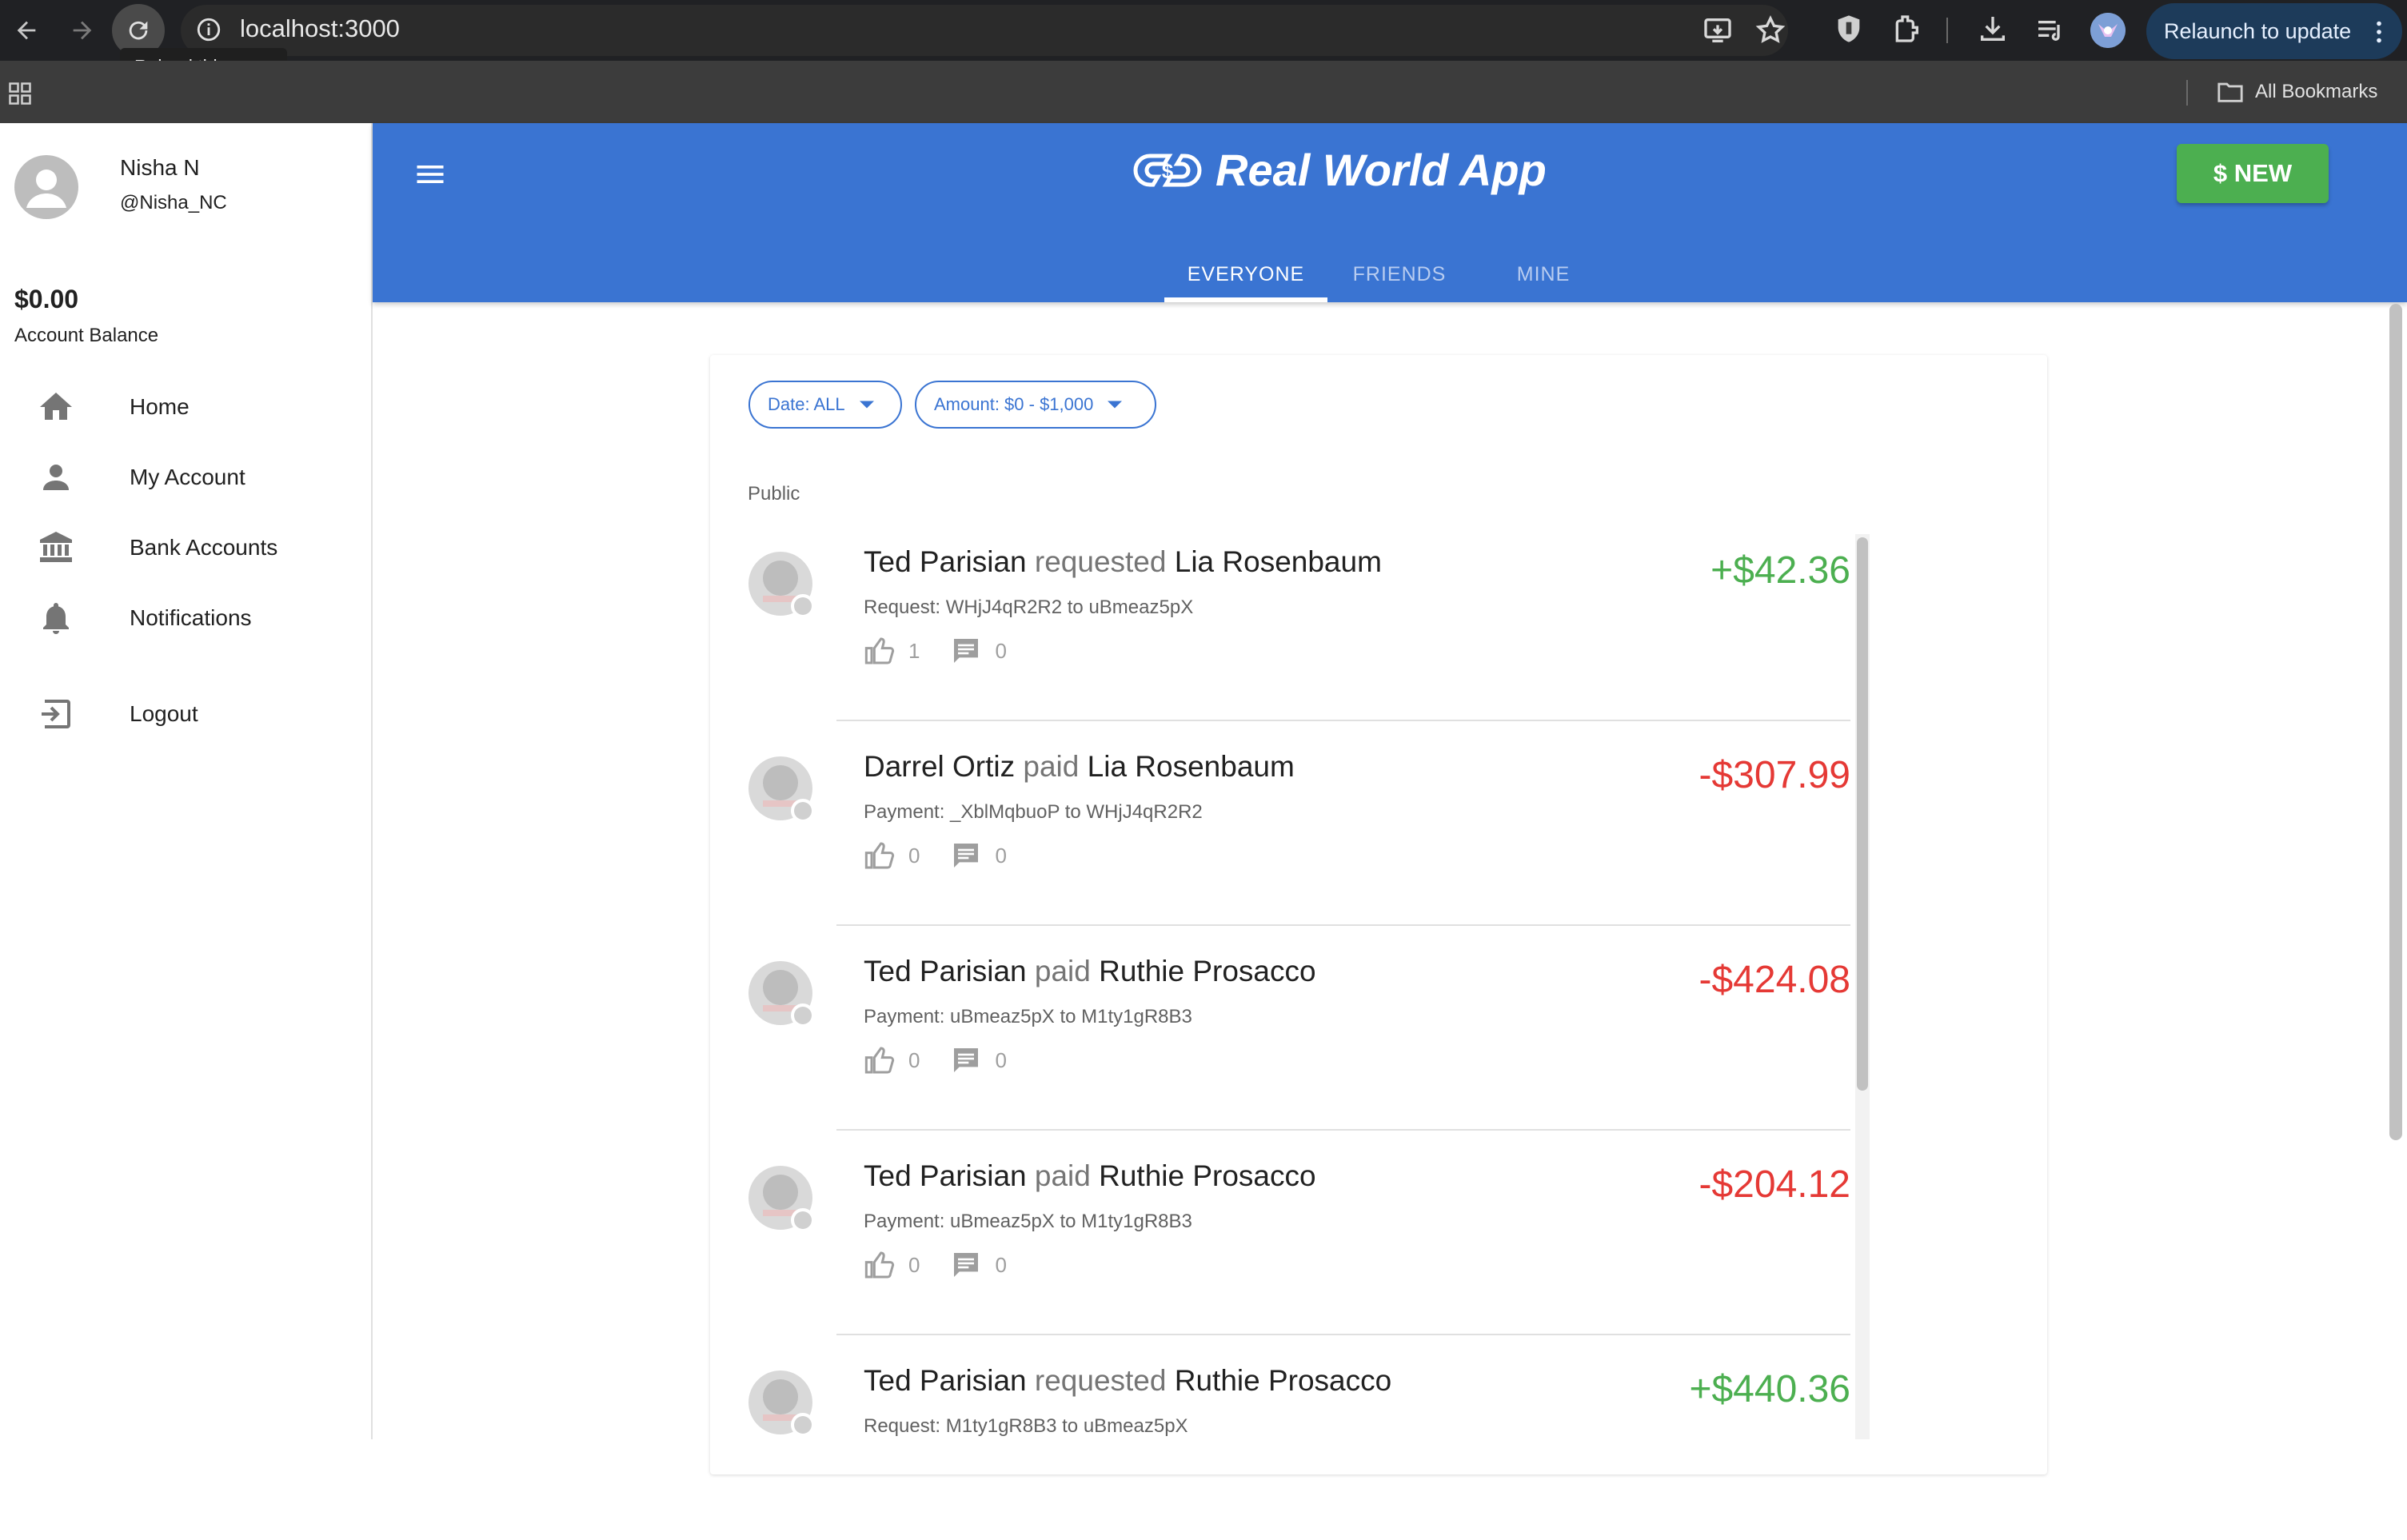 The image size is (2407, 1540). I want to click on sidebar-item-my-account: My Account, so click(185, 477).